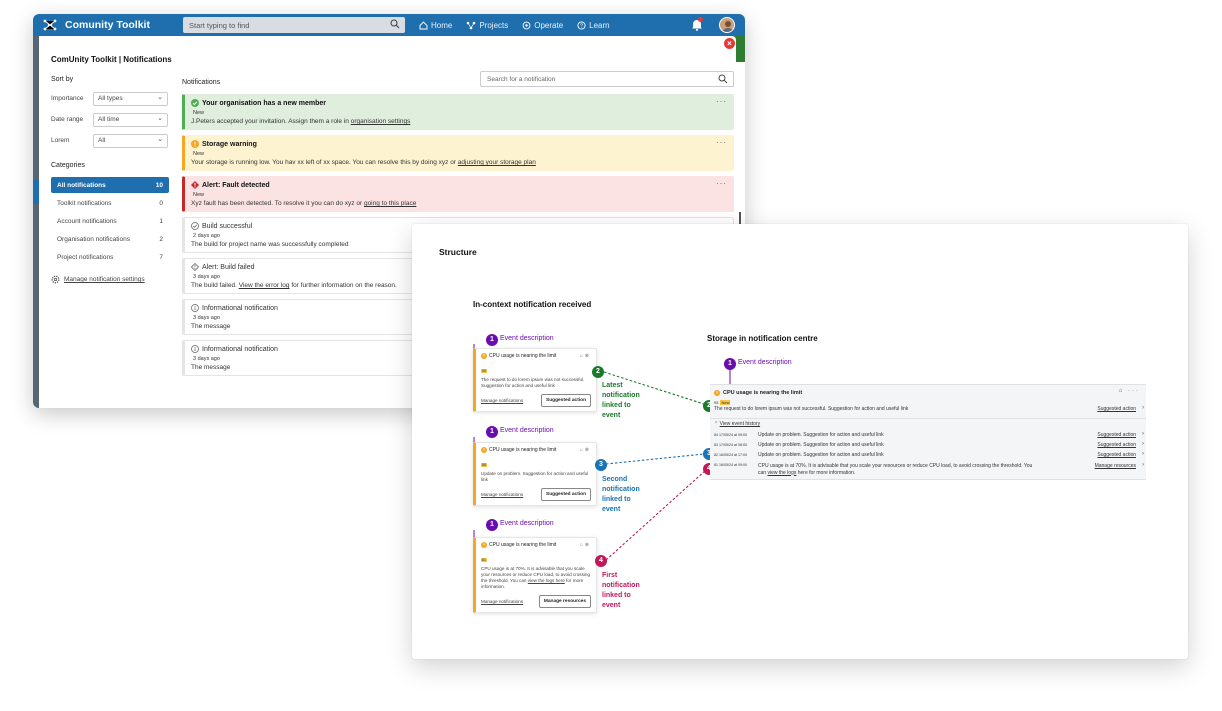 This screenshot has width=1222, height=711. I want to click on nav-learn: ? Learn, so click(593, 25).